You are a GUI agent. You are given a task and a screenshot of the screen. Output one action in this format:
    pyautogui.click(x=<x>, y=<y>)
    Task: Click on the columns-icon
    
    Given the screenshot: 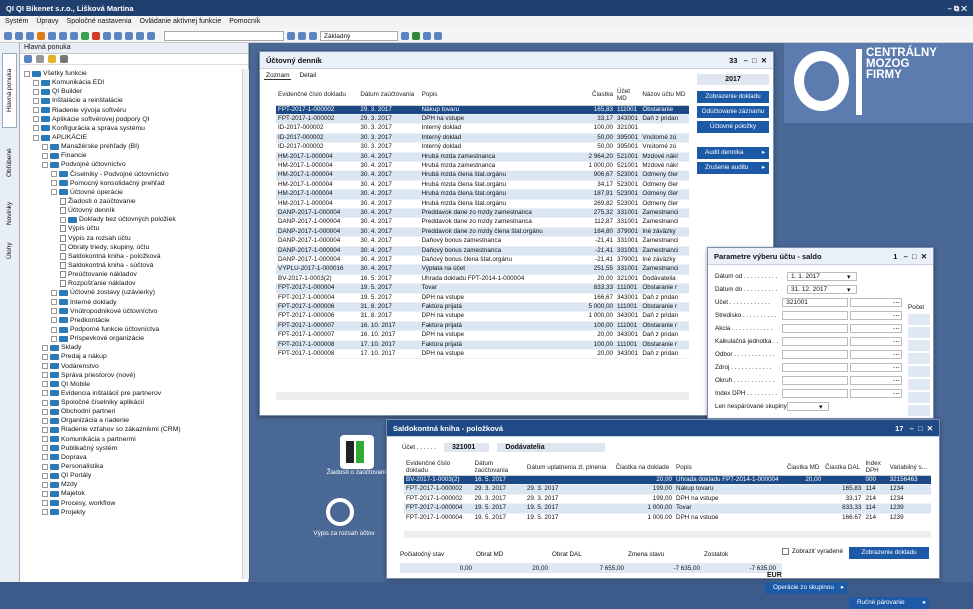 What is the action you would take?
    pyautogui.click(x=313, y=35)
    